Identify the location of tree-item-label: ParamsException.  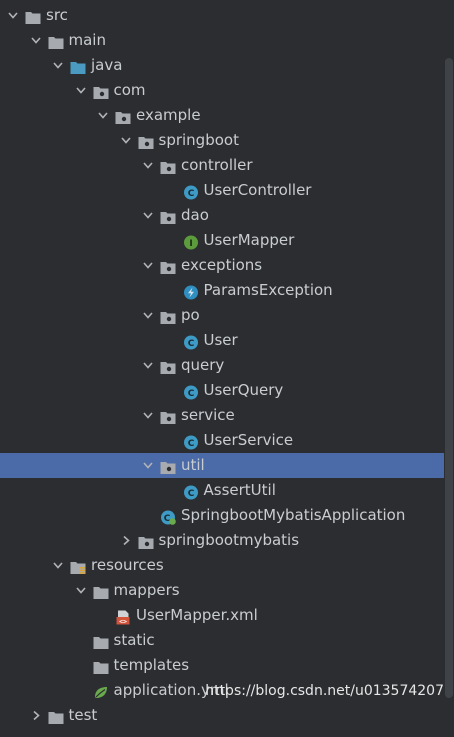
(268, 290).